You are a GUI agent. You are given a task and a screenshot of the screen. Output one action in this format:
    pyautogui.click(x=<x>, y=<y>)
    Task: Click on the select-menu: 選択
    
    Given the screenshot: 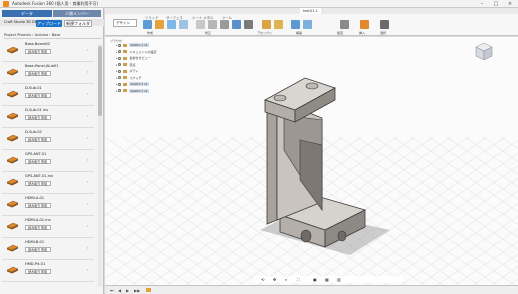 What is the action you would take?
    pyautogui.click(x=383, y=33)
    